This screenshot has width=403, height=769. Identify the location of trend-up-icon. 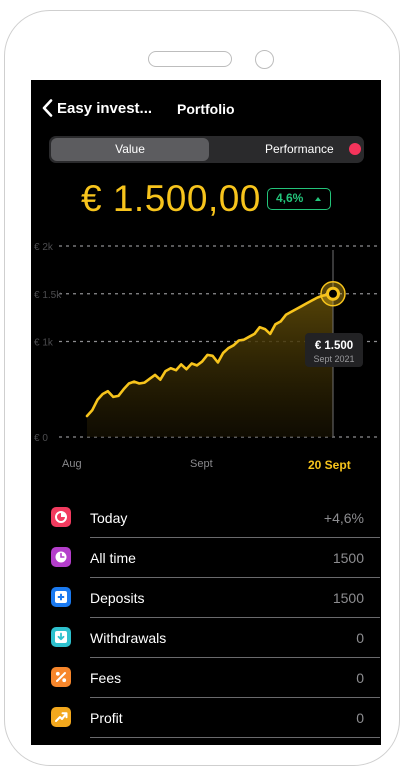
(61, 717).